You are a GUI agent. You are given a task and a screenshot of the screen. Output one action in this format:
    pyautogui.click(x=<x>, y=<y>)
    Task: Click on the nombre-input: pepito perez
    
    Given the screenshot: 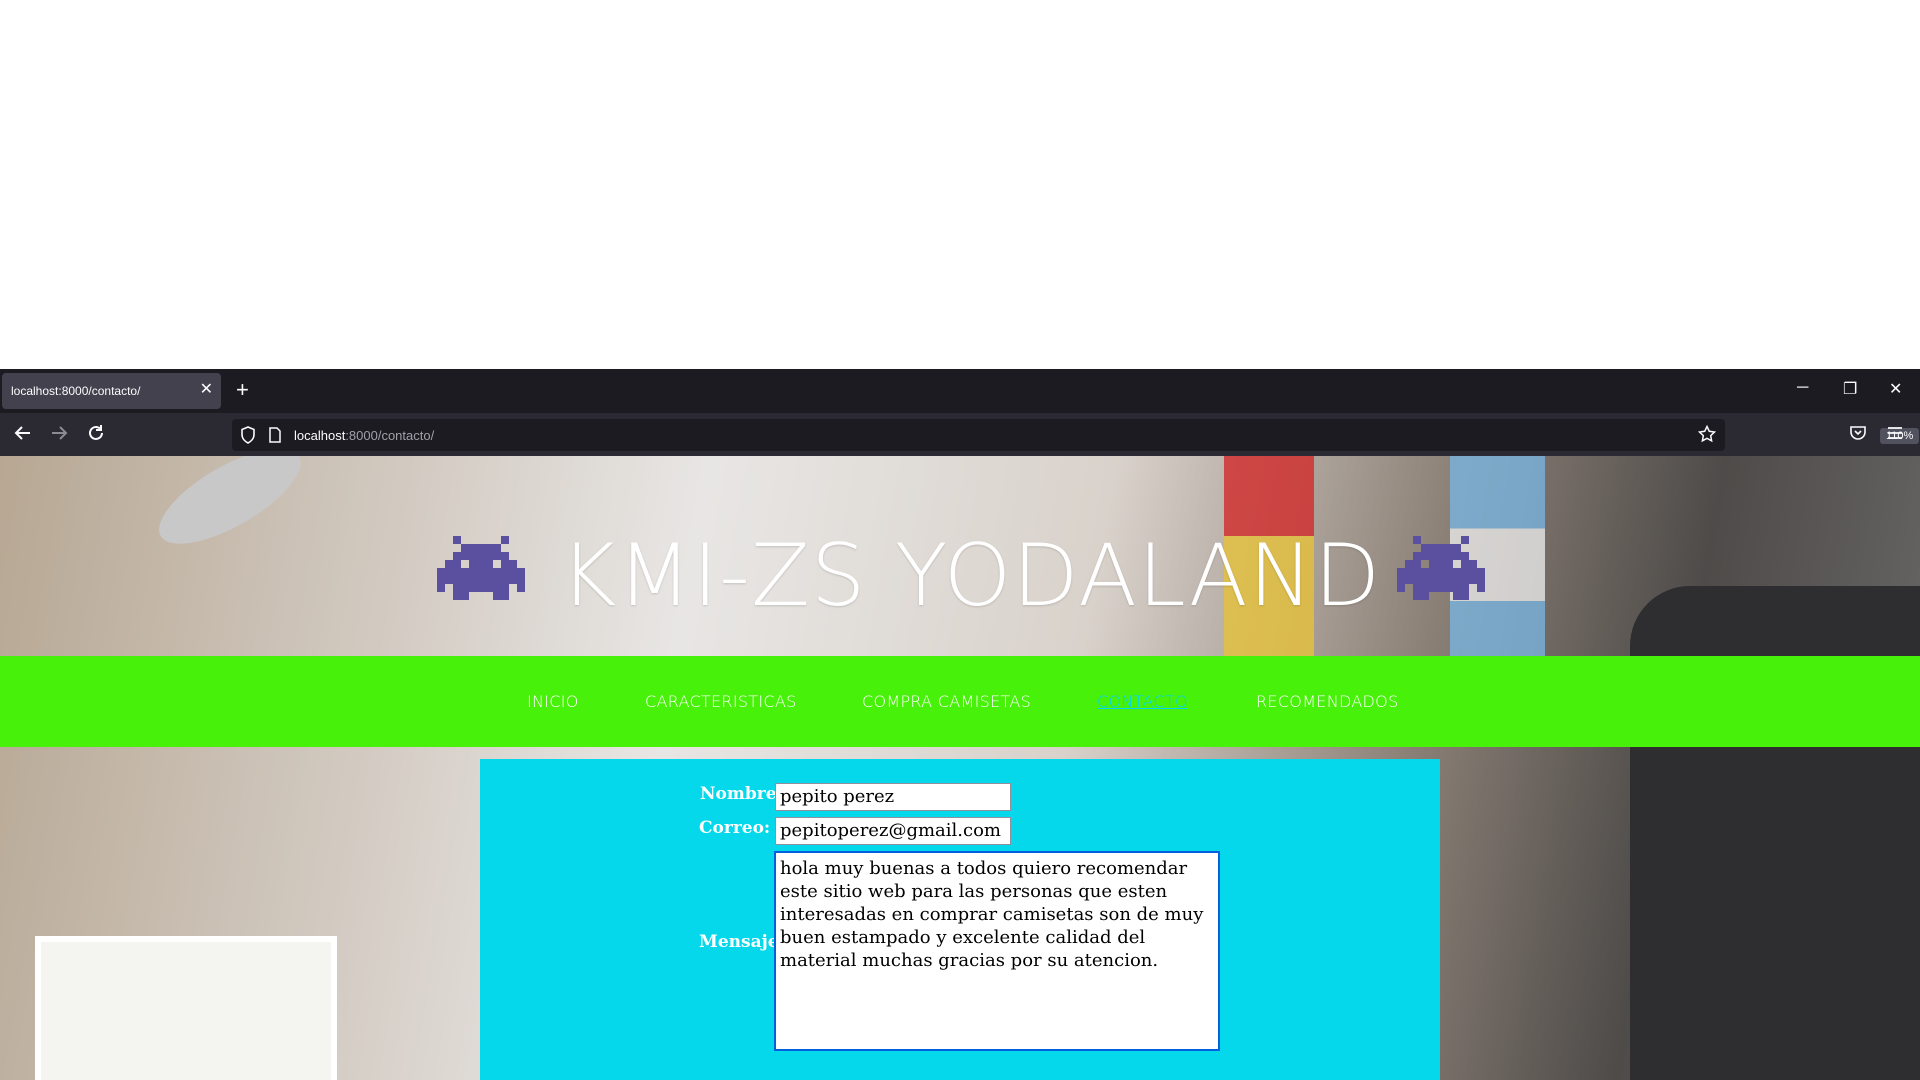 What is the action you would take?
    pyautogui.click(x=893, y=797)
    